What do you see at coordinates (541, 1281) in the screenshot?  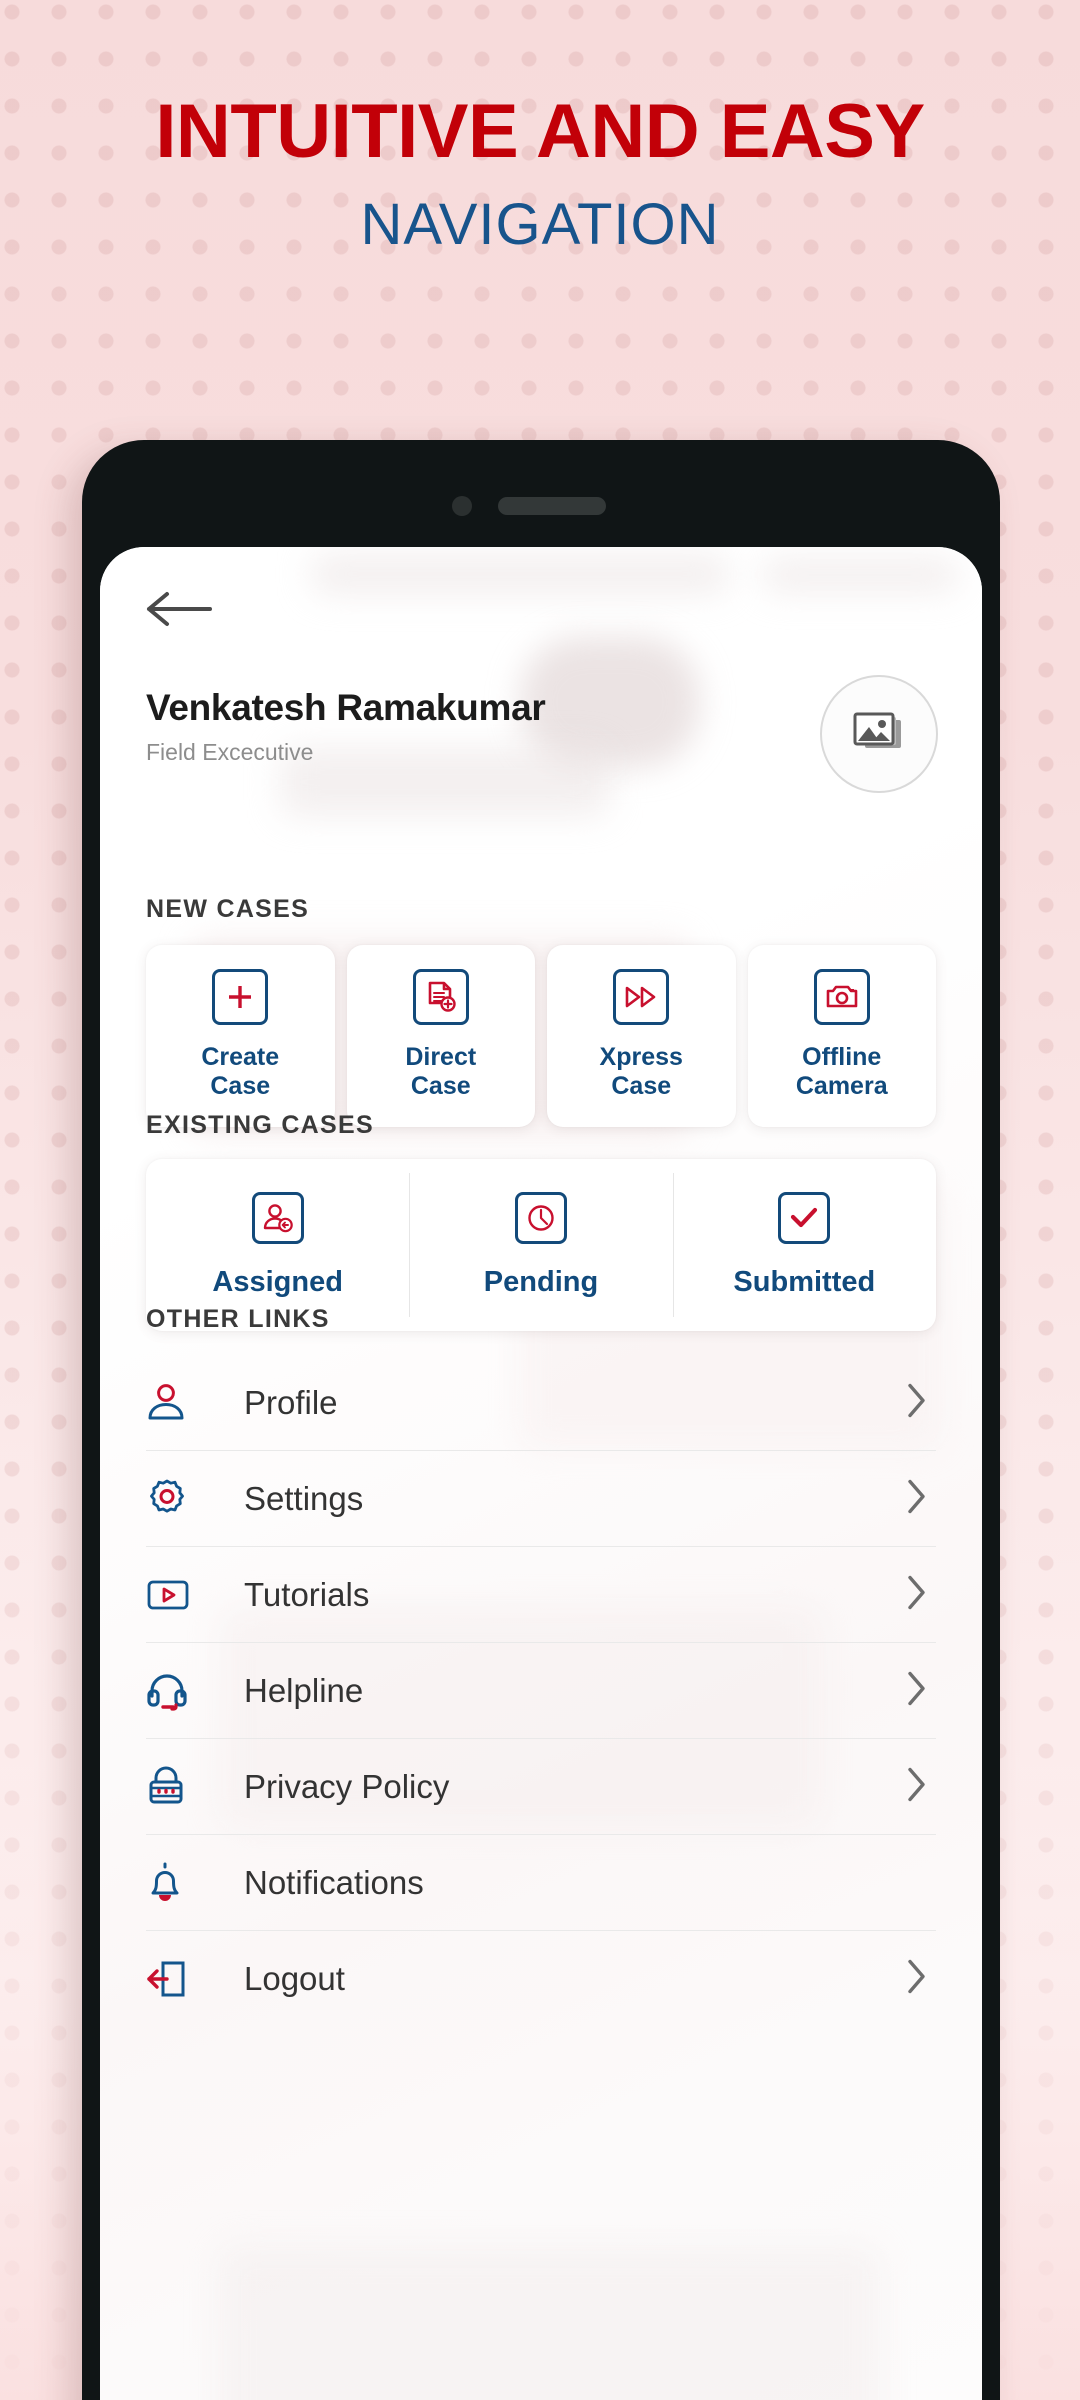 I see `existing-case-label: Pending` at bounding box center [541, 1281].